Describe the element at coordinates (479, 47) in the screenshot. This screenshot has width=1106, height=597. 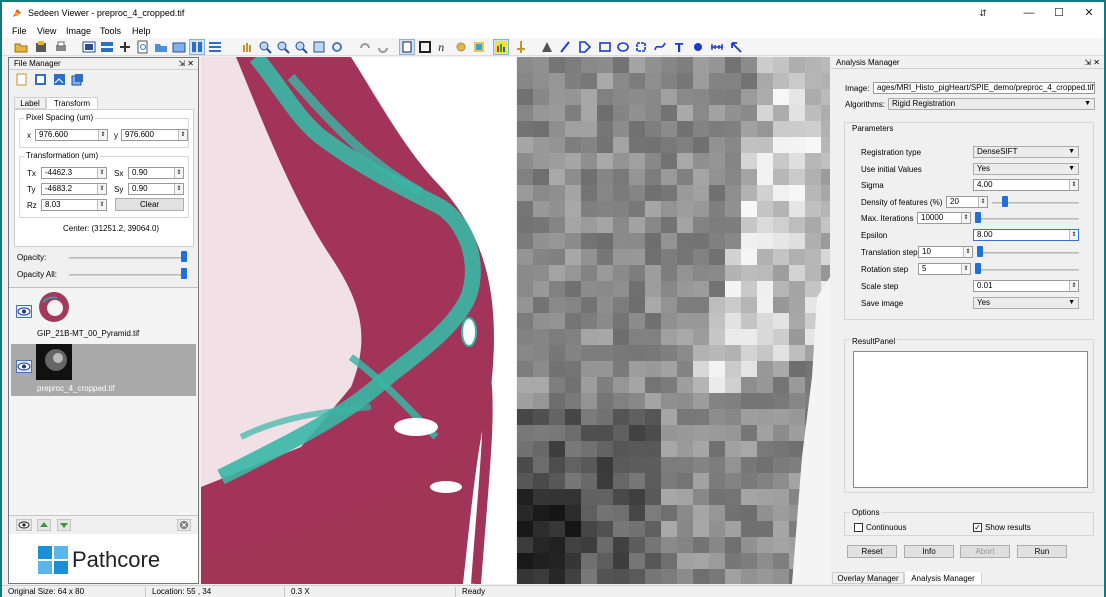
I see `channels-icon` at that location.